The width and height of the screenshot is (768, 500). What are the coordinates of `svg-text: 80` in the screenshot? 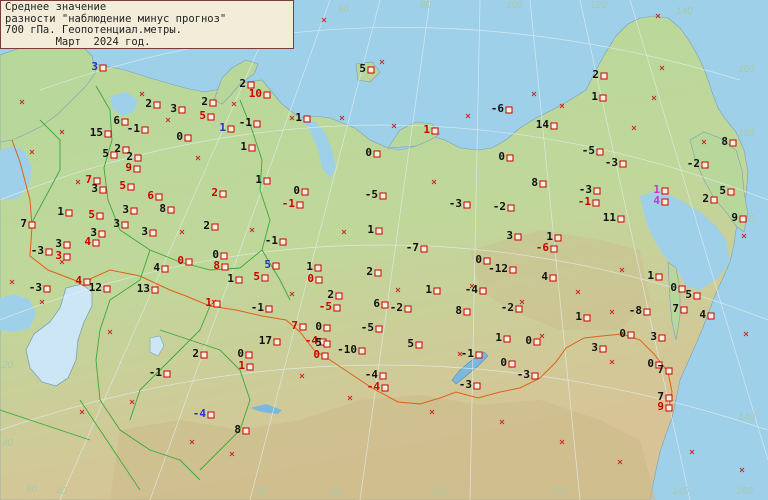 It's located at (426, 5).